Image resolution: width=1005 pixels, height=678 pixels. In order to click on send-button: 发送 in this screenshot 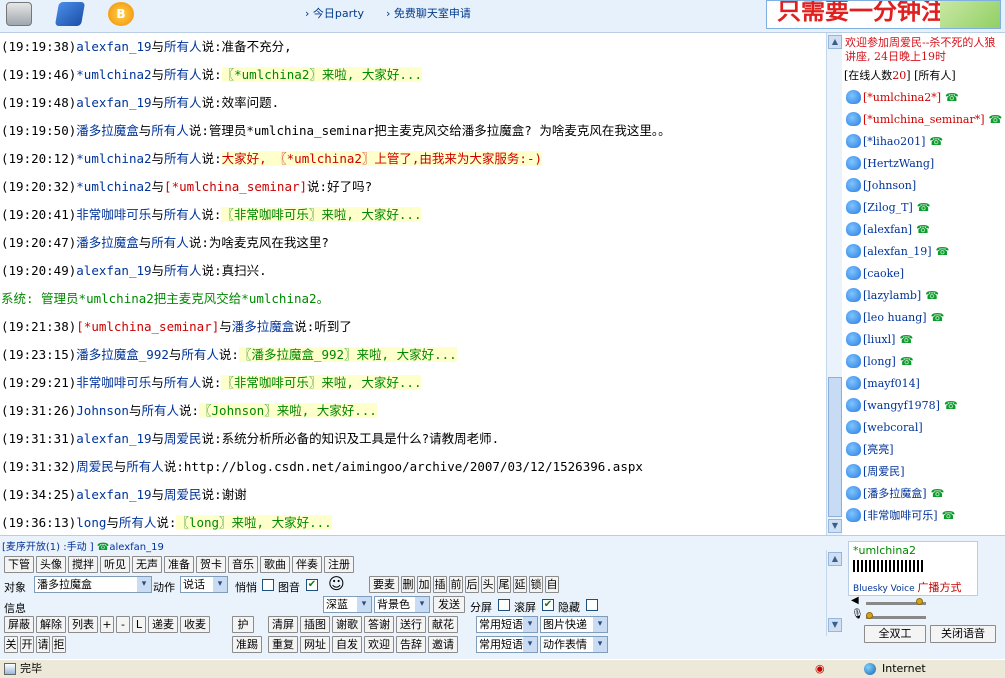, I will do `click(449, 604)`.